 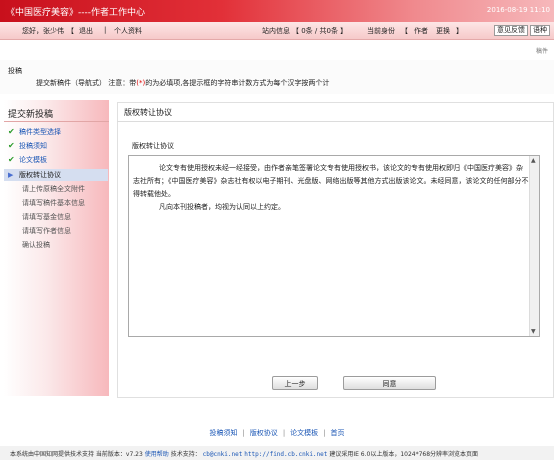 I want to click on messages-link: 站内信息, so click(x=276, y=31).